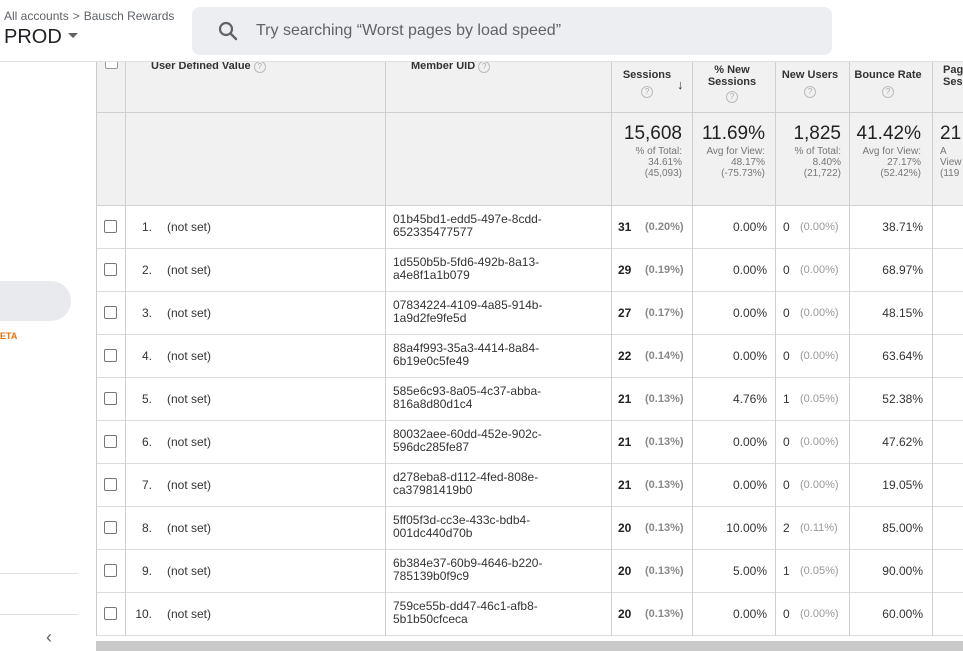 Image resolution: width=963 pixels, height=651 pixels. What do you see at coordinates (658, 151) in the screenshot?
I see `total-sub-line: % of Total:` at bounding box center [658, 151].